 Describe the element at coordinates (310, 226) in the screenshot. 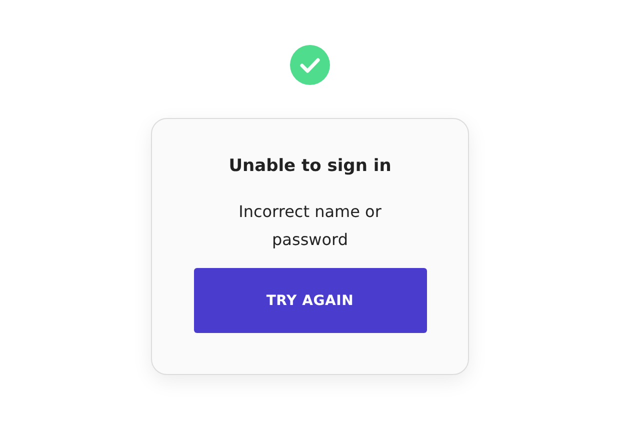

I see `error-message: Incorrect name or password` at that location.